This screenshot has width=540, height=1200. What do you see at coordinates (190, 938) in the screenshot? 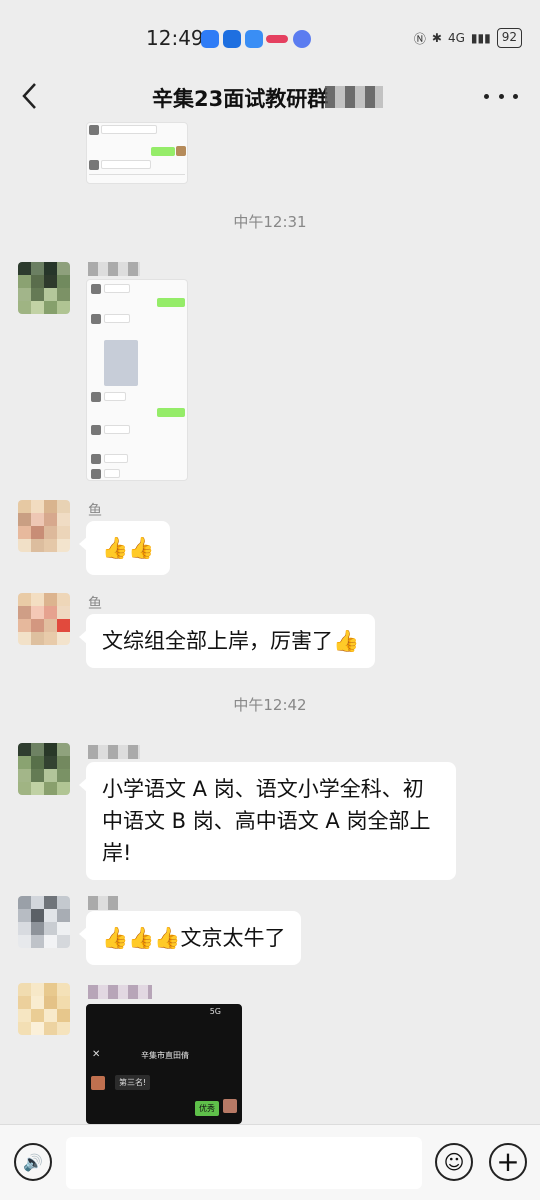
I see `message-bubble: 👍👍👍文京太牛了` at bounding box center [190, 938].